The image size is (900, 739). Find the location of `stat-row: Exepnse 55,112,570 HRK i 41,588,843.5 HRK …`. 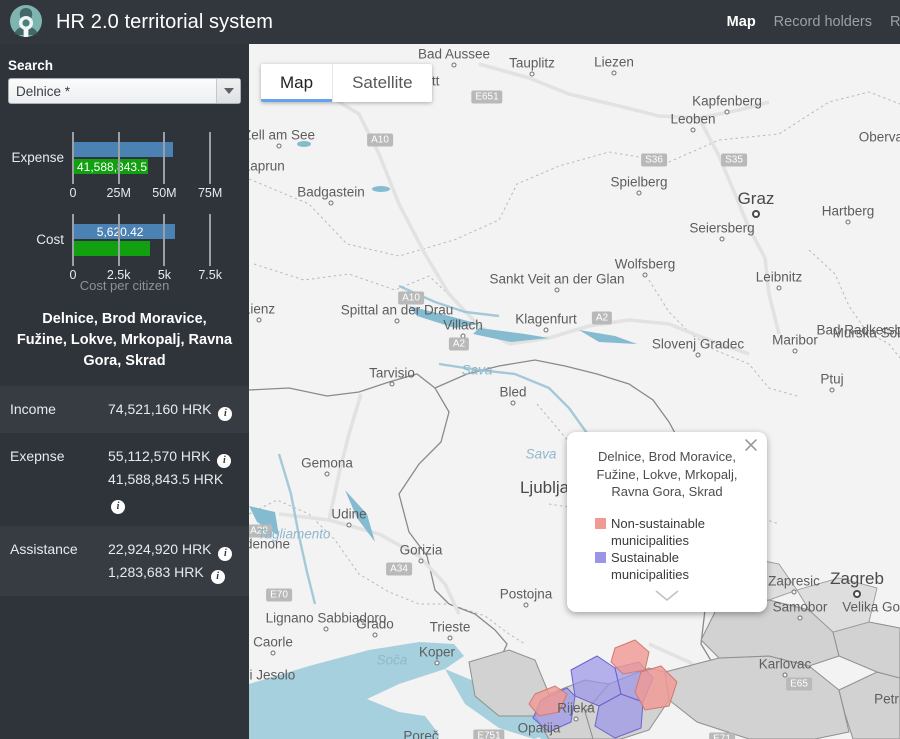

stat-row: Exepnse 55,112,570 HRK i 41,588,843.5 HRK … is located at coordinates (124, 479).